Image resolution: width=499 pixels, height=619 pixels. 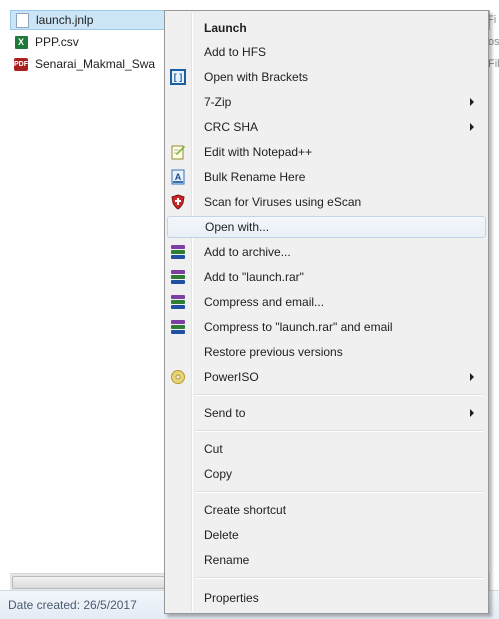 I want to click on menu-item-label: 7-Zip, so click(x=218, y=102).